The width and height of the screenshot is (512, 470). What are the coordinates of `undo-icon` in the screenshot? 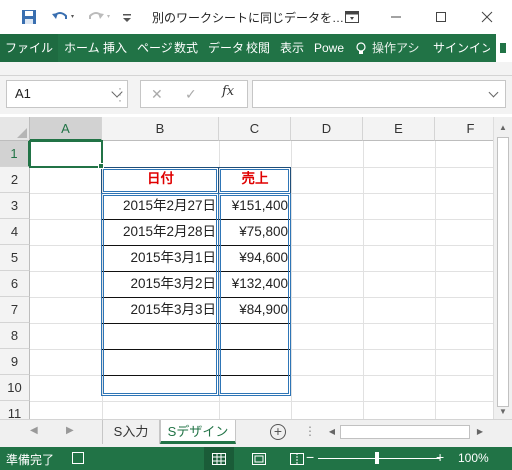 It's located at (63, 17).